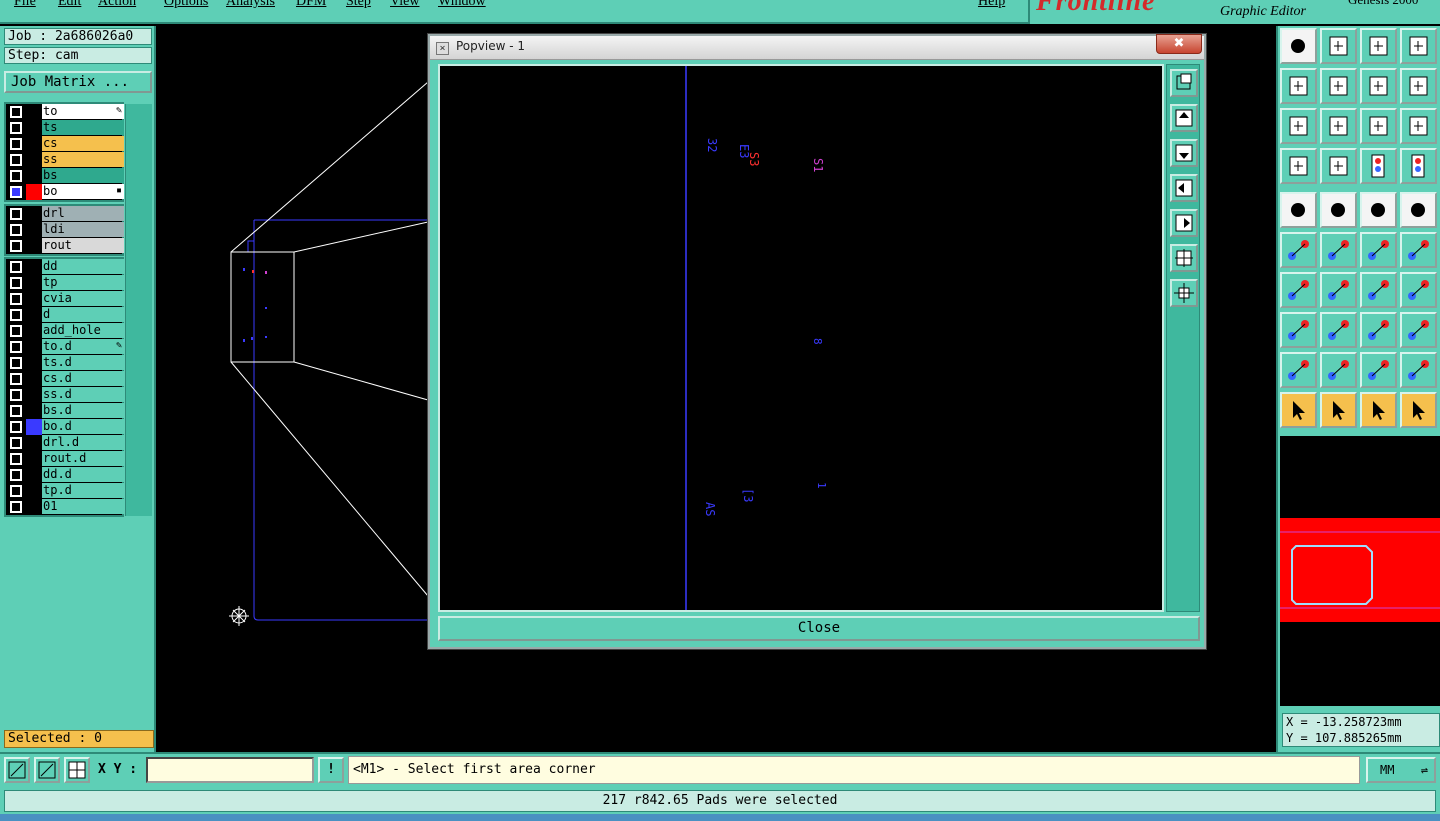 This screenshot has width=1440, height=821. Describe the element at coordinates (1184, 153) in the screenshot. I see `popview-pan-down-button` at that location.